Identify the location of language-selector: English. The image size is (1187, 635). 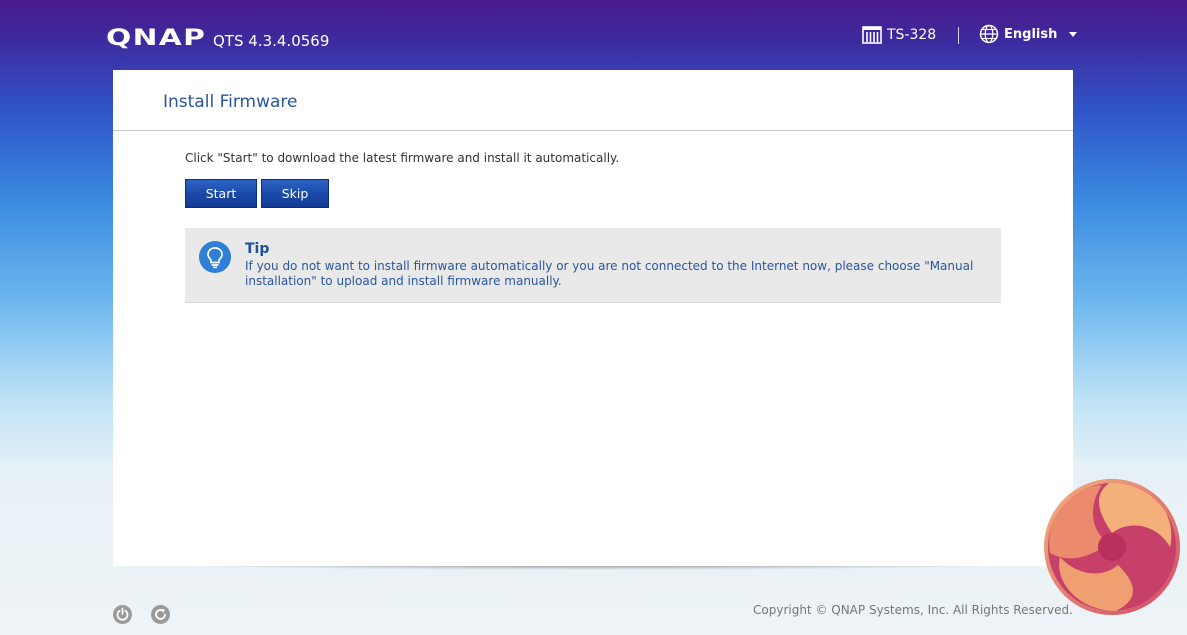
(1028, 34).